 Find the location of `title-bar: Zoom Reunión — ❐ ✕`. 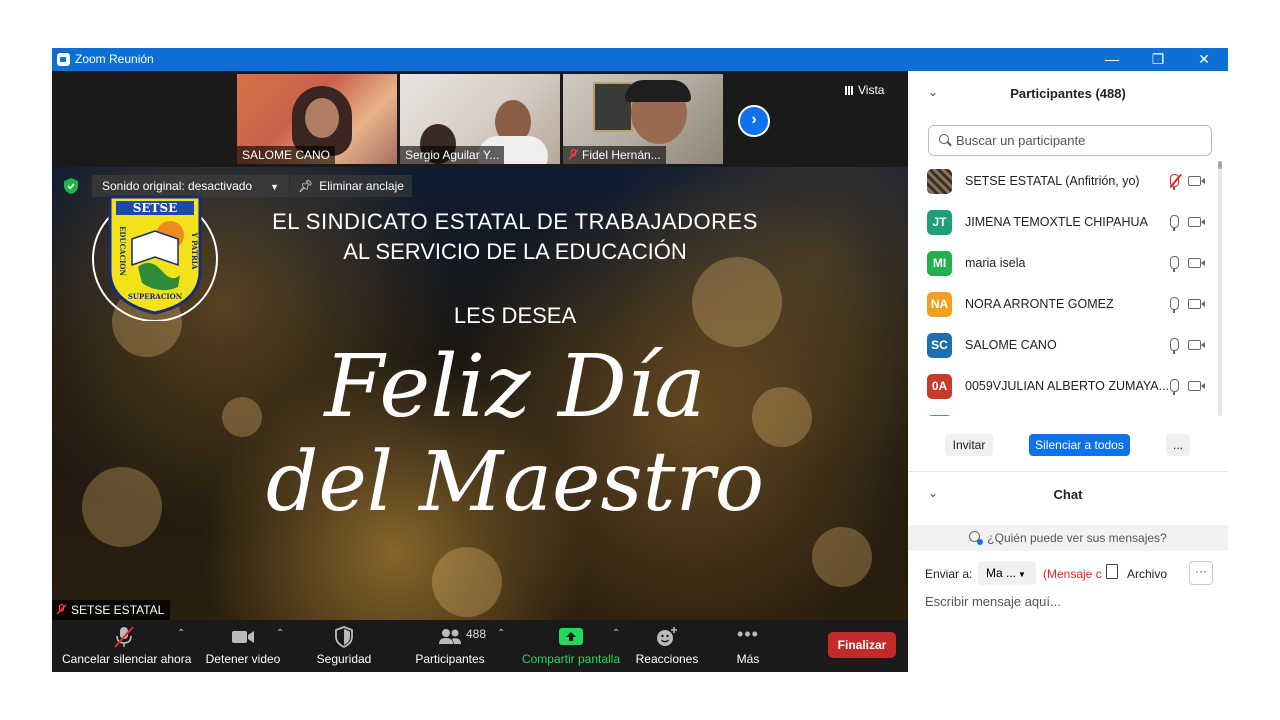

title-bar: Zoom Reunión — ❐ ✕ is located at coordinates (640, 59).